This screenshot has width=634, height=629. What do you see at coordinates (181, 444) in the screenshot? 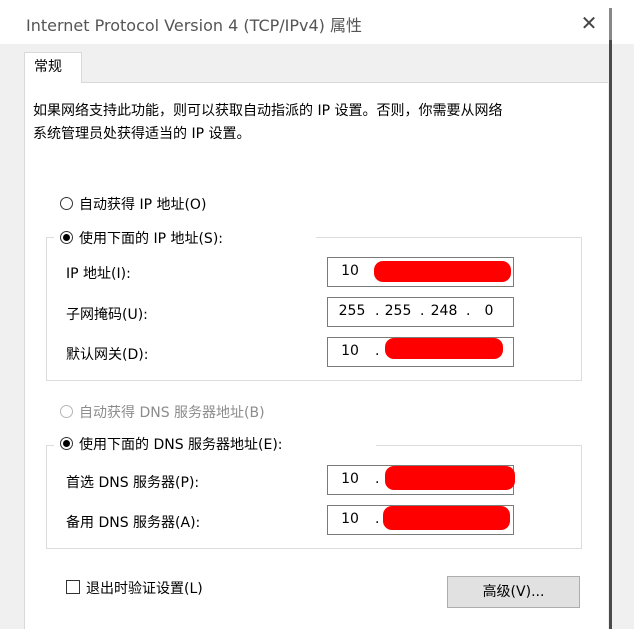
I see `radio-dns-manual-label: 使用下面的 DNS 服务器地址(E):` at bounding box center [181, 444].